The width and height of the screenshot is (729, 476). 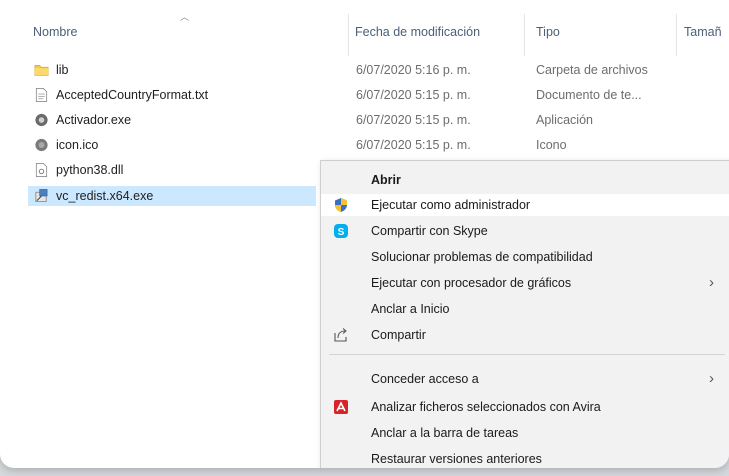 What do you see at coordinates (471, 283) in the screenshot?
I see `menu-item-label: Ejecutar con procesador de gráficos` at bounding box center [471, 283].